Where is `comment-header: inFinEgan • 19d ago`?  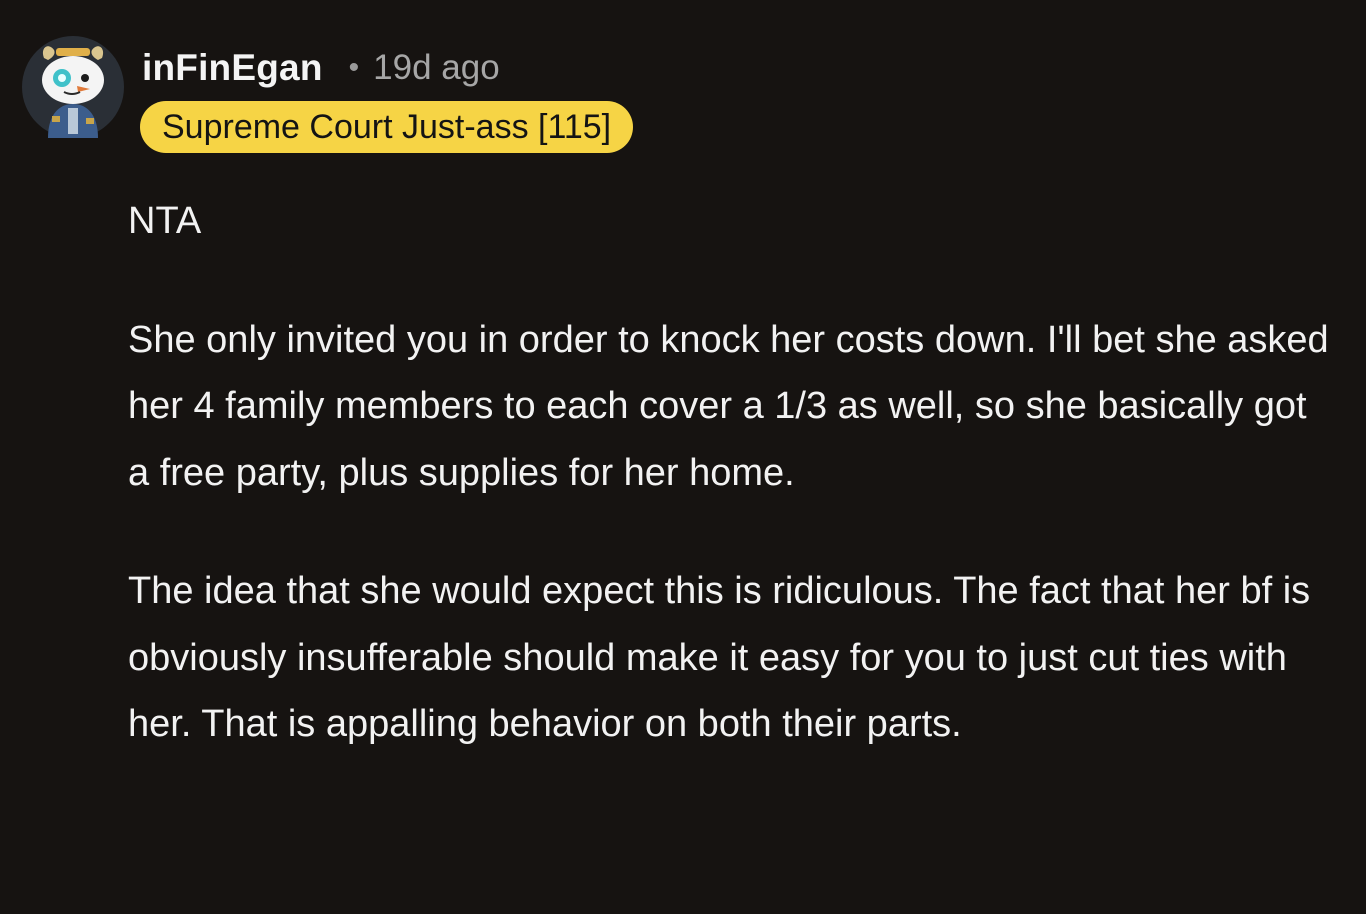 comment-header: inFinEgan • 19d ago is located at coordinates (321, 68).